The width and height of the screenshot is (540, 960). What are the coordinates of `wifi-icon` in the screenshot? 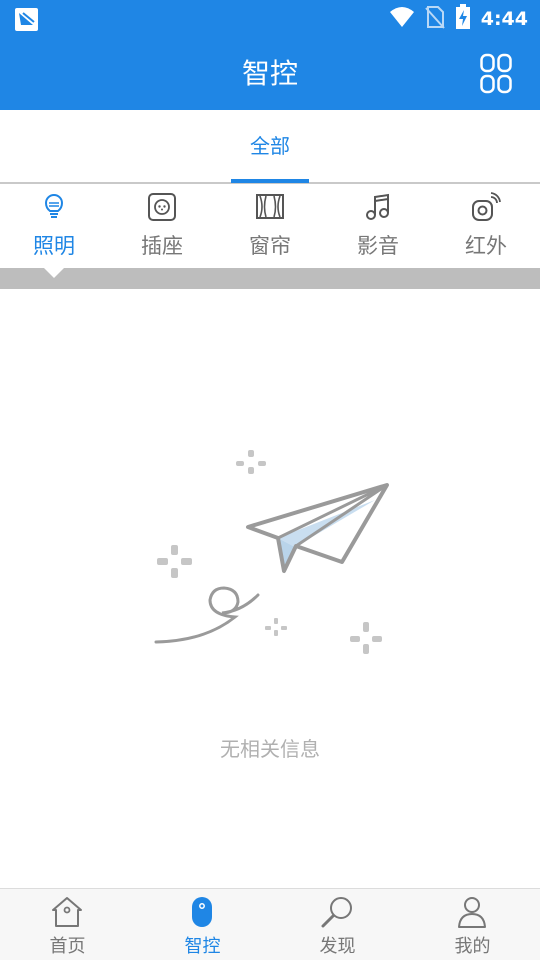 It's located at (402, 19).